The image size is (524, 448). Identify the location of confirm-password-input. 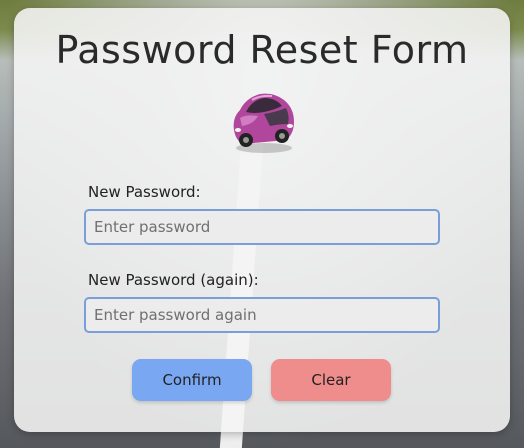
(262, 315).